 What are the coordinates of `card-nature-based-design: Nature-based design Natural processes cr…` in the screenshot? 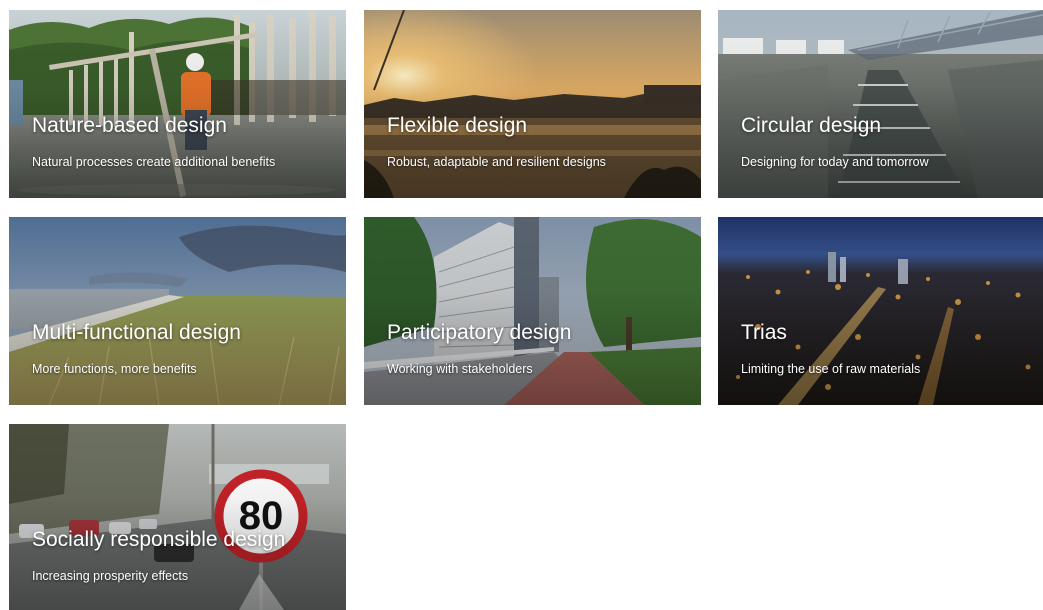 It's located at (177, 104).